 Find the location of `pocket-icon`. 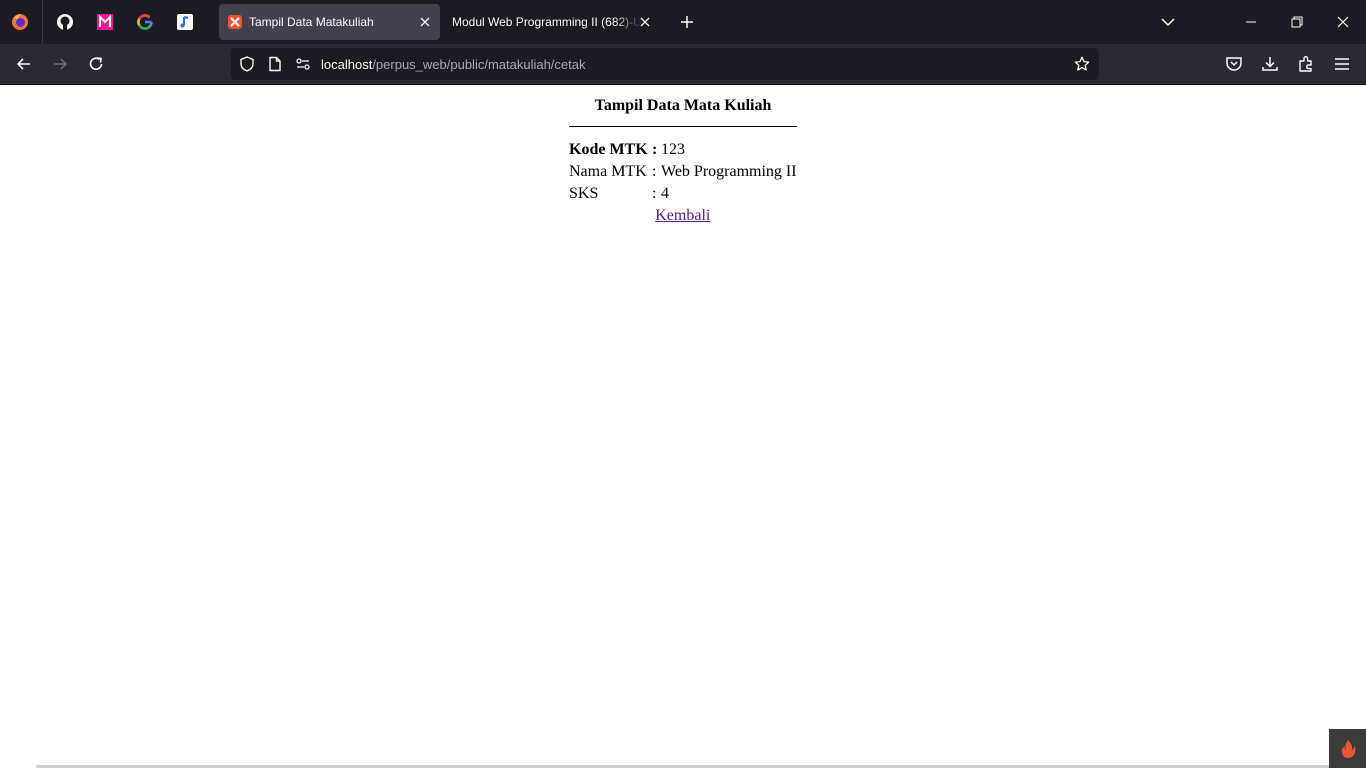

pocket-icon is located at coordinates (1234, 64).